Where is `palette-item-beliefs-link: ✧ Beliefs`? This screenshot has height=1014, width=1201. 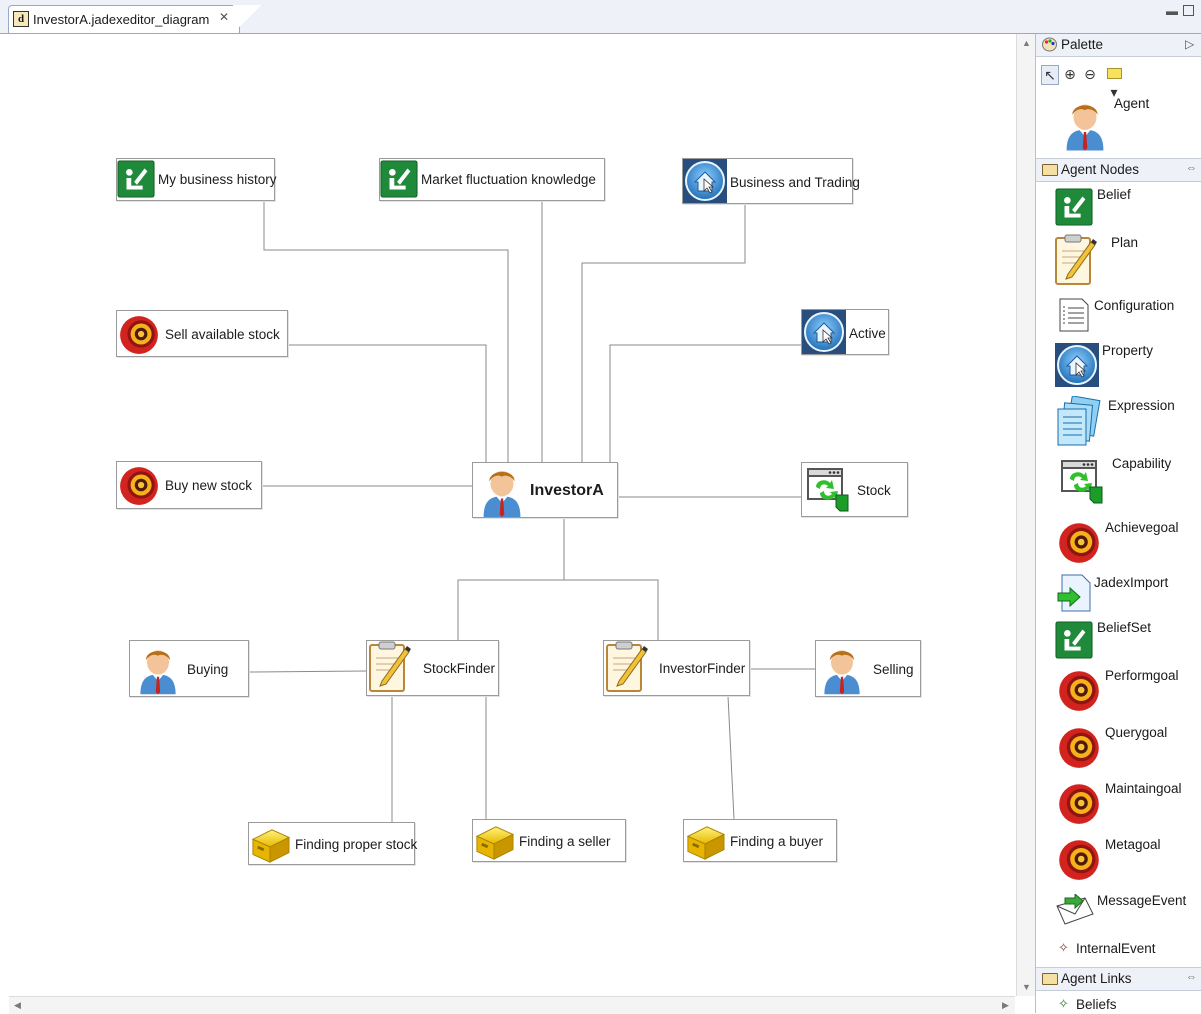
palette-item-beliefs-link: ✧ Beliefs is located at coordinates (1118, 1004).